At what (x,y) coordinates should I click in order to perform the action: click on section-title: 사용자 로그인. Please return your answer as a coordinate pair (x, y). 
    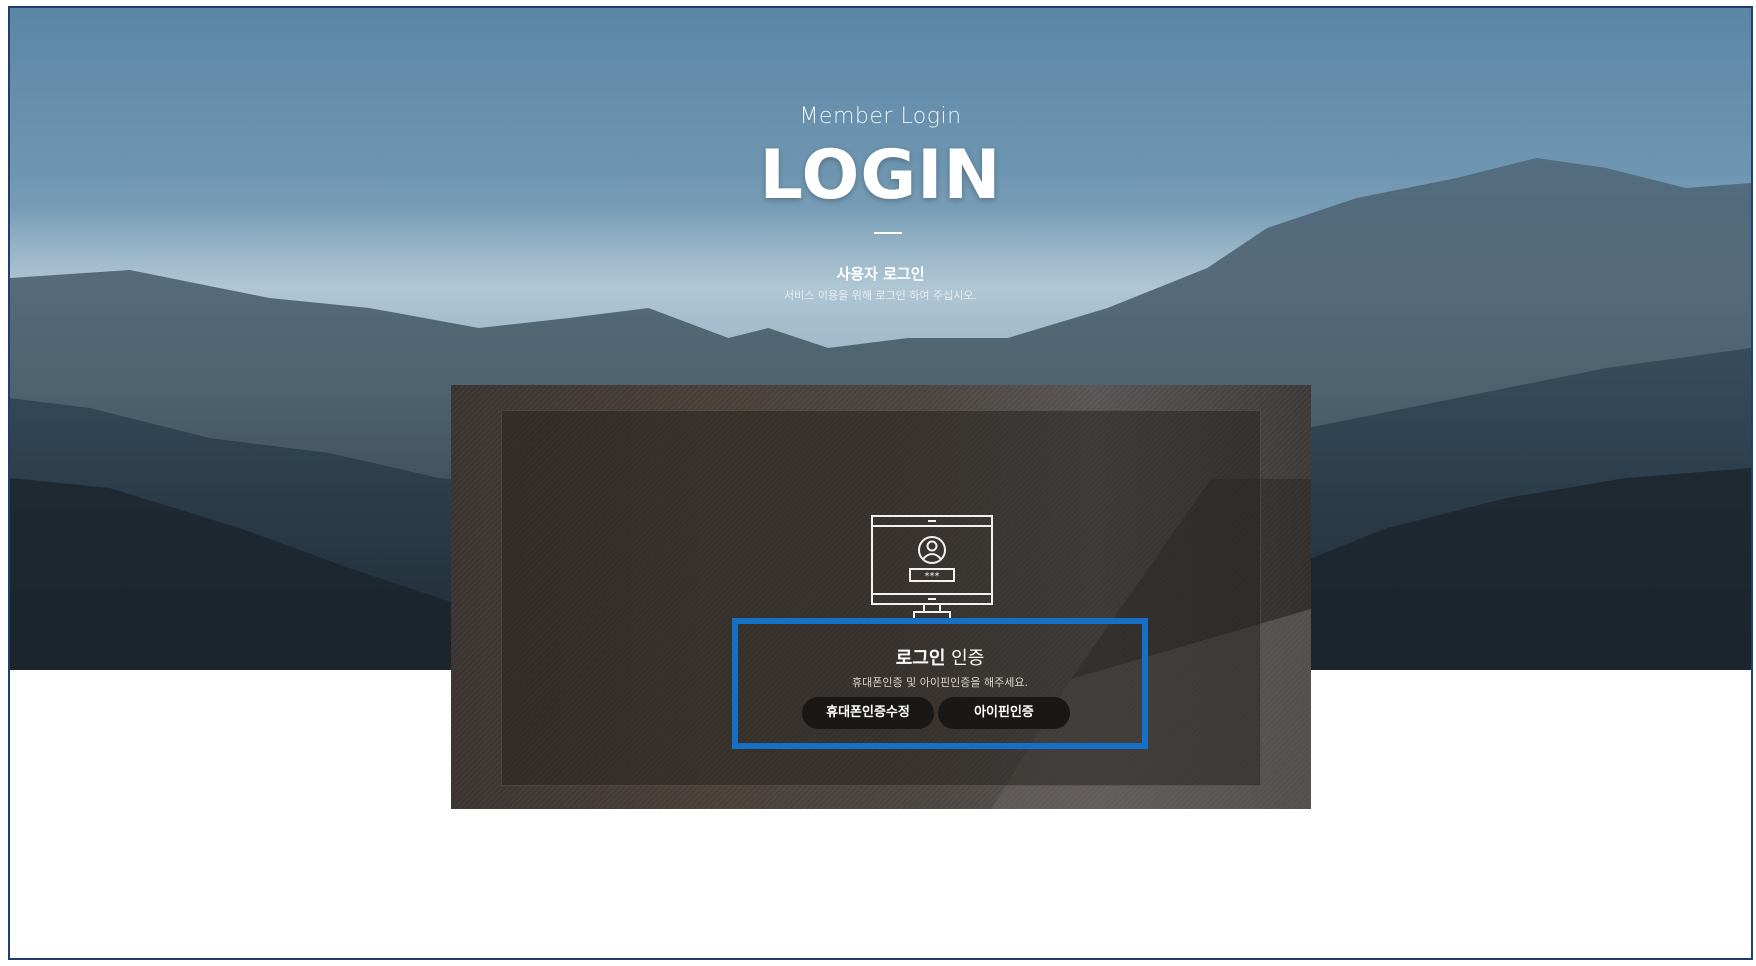
    Looking at the image, I should click on (880, 274).